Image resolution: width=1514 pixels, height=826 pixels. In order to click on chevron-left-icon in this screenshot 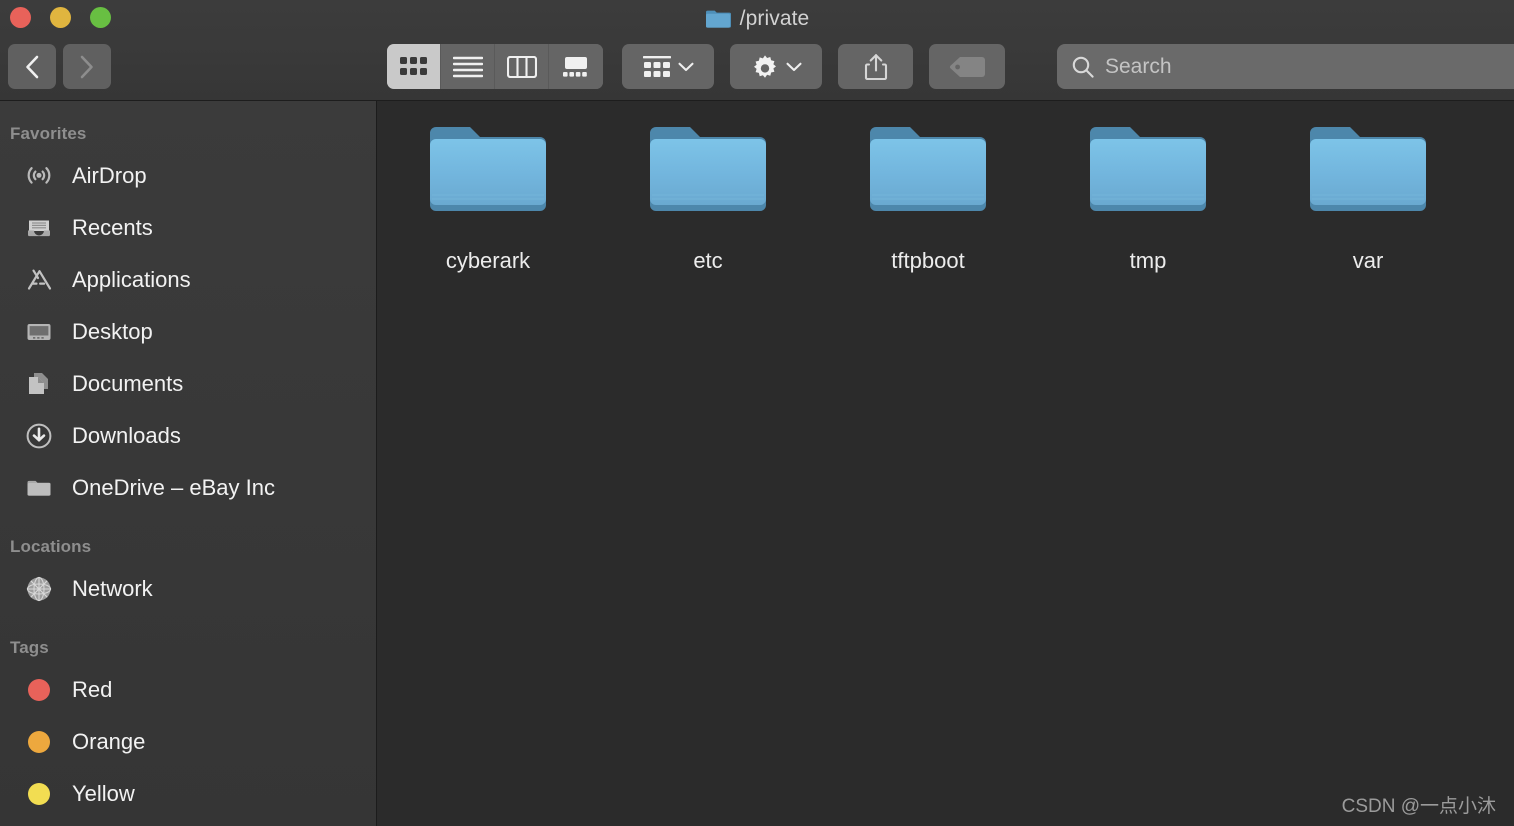, I will do `click(32, 66)`.